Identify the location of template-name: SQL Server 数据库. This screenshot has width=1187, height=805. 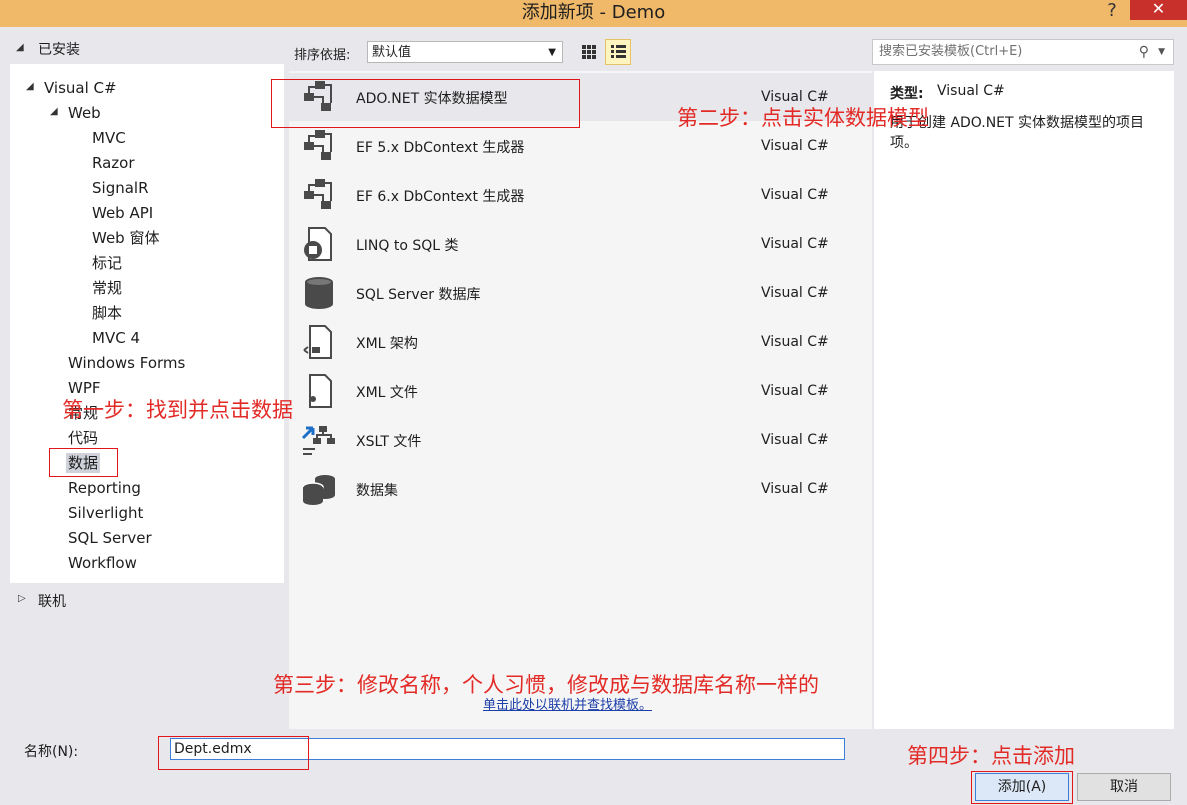
(418, 295).